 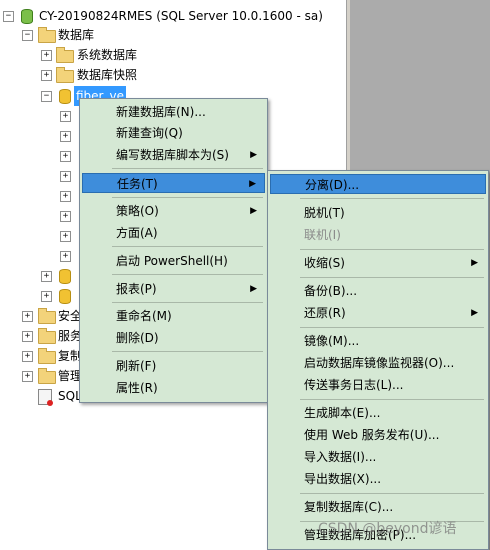 What do you see at coordinates (41, 336) in the screenshot?
I see `tree-node-server-objects: + 服务` at bounding box center [41, 336].